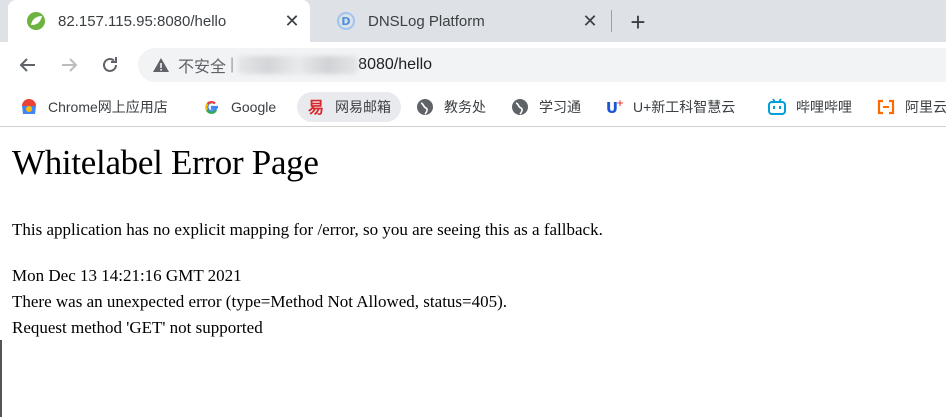 Image resolution: width=946 pixels, height=417 pixels. Describe the element at coordinates (29, 107) in the screenshot. I see `chrome-webstore-icon` at that location.